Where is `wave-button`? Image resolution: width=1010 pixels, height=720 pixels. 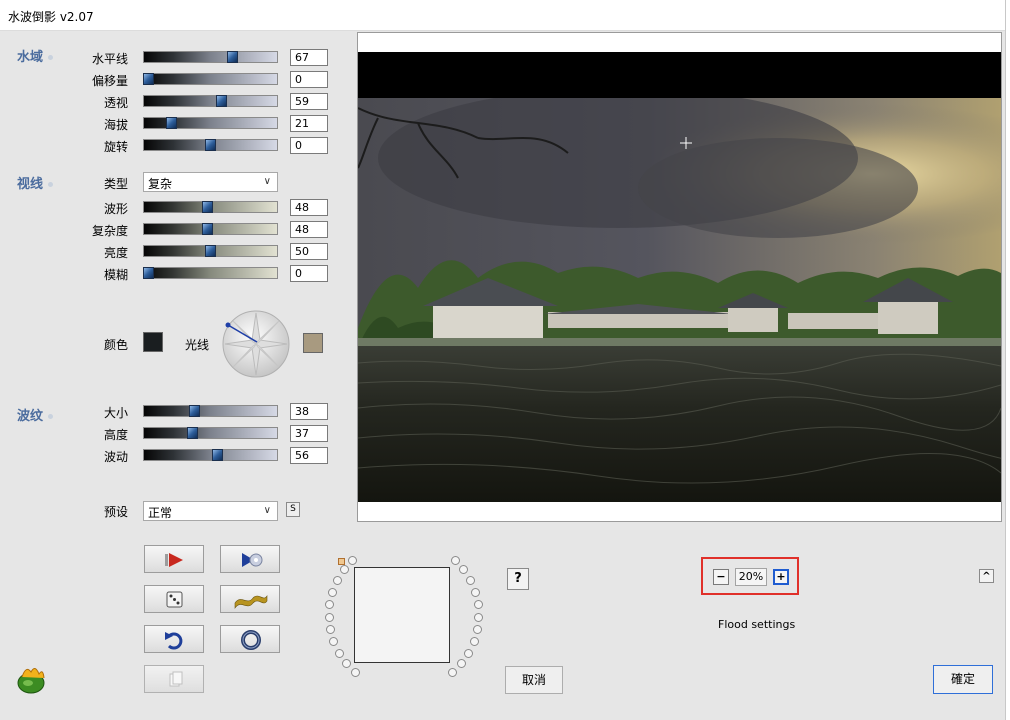
wave-button is located at coordinates (250, 599).